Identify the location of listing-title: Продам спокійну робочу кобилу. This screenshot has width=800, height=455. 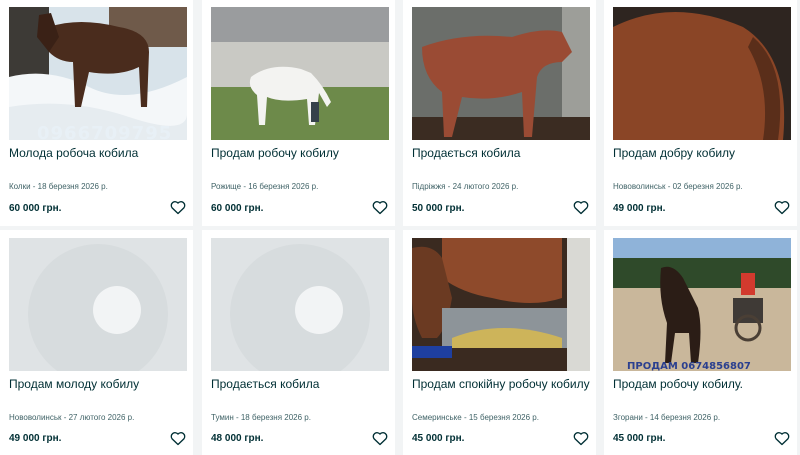
(501, 384).